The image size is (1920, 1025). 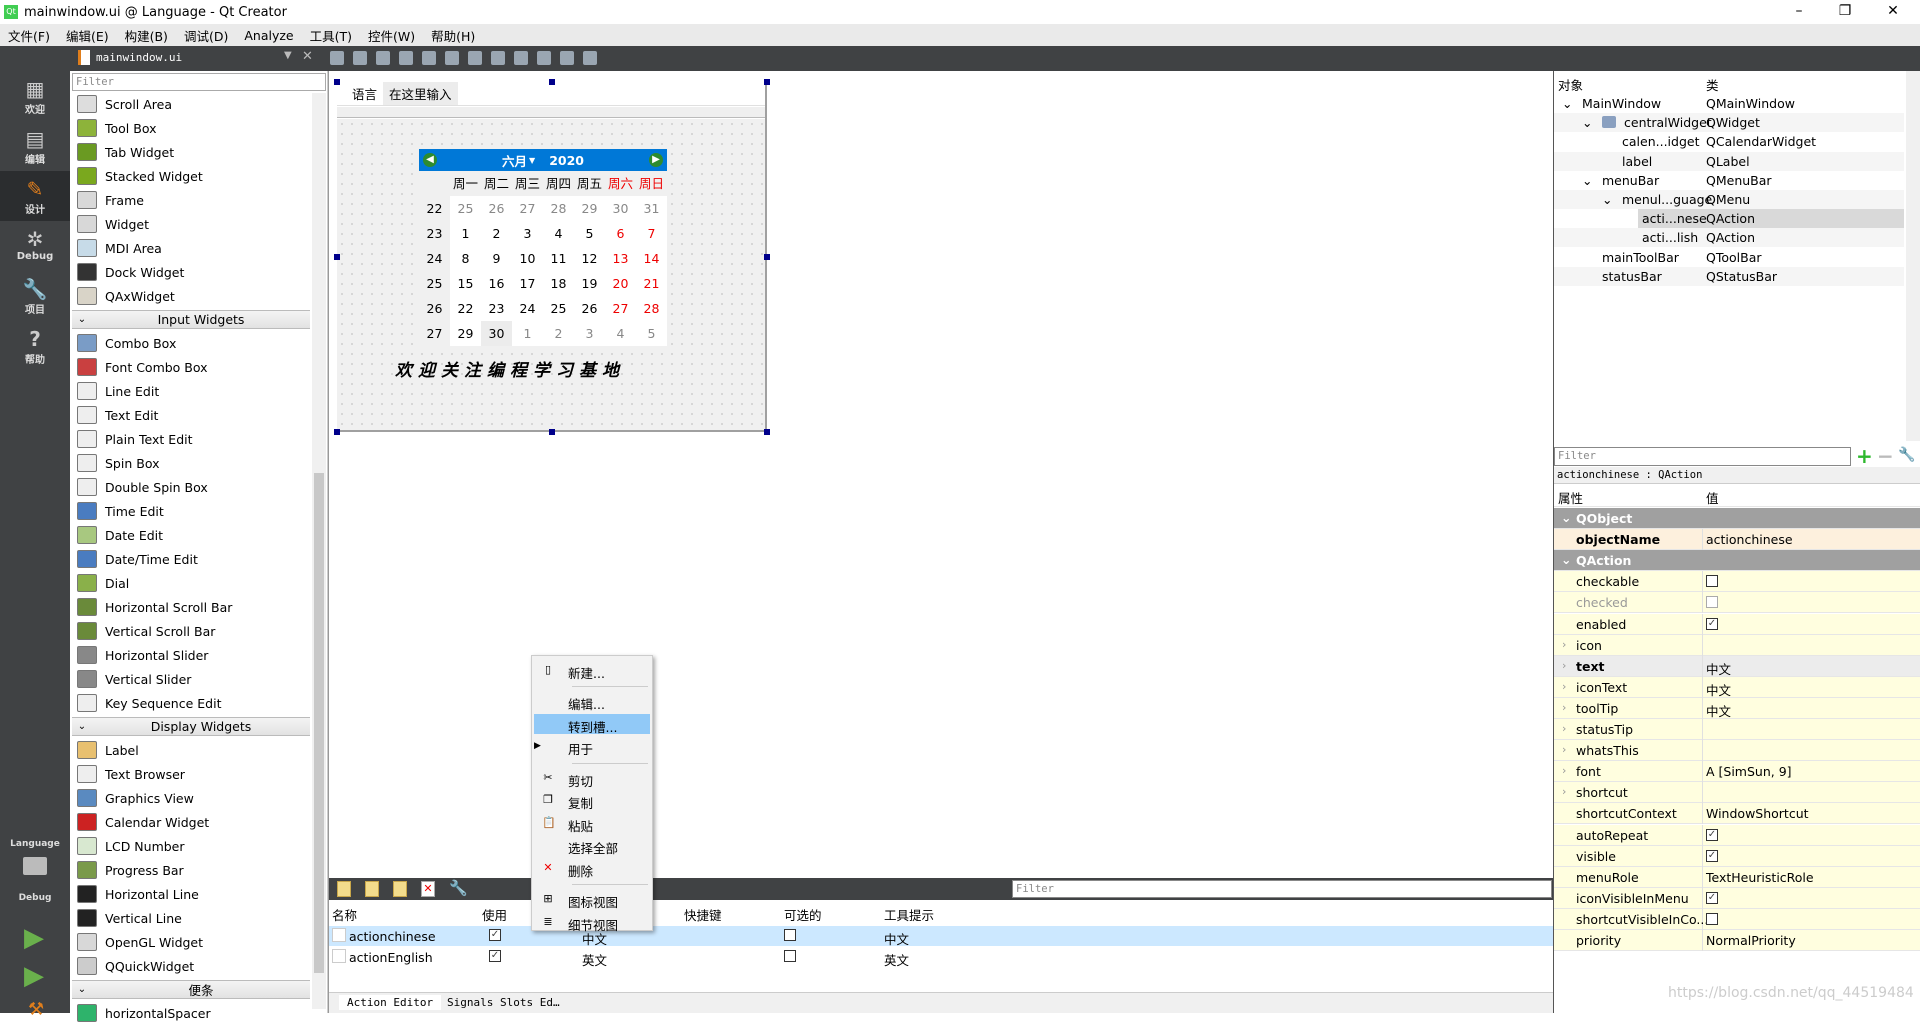 I want to click on context-menu-item: 用于 ▶, so click(x=592, y=746).